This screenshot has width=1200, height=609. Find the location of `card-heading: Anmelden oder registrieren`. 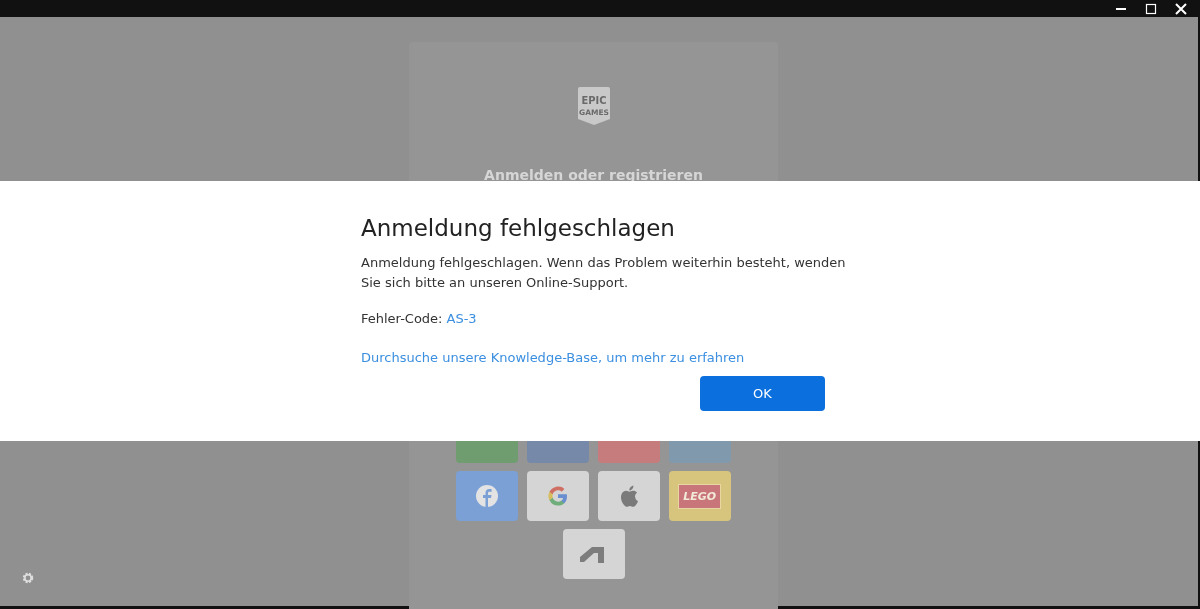

card-heading: Anmelden oder registrieren is located at coordinates (593, 175).